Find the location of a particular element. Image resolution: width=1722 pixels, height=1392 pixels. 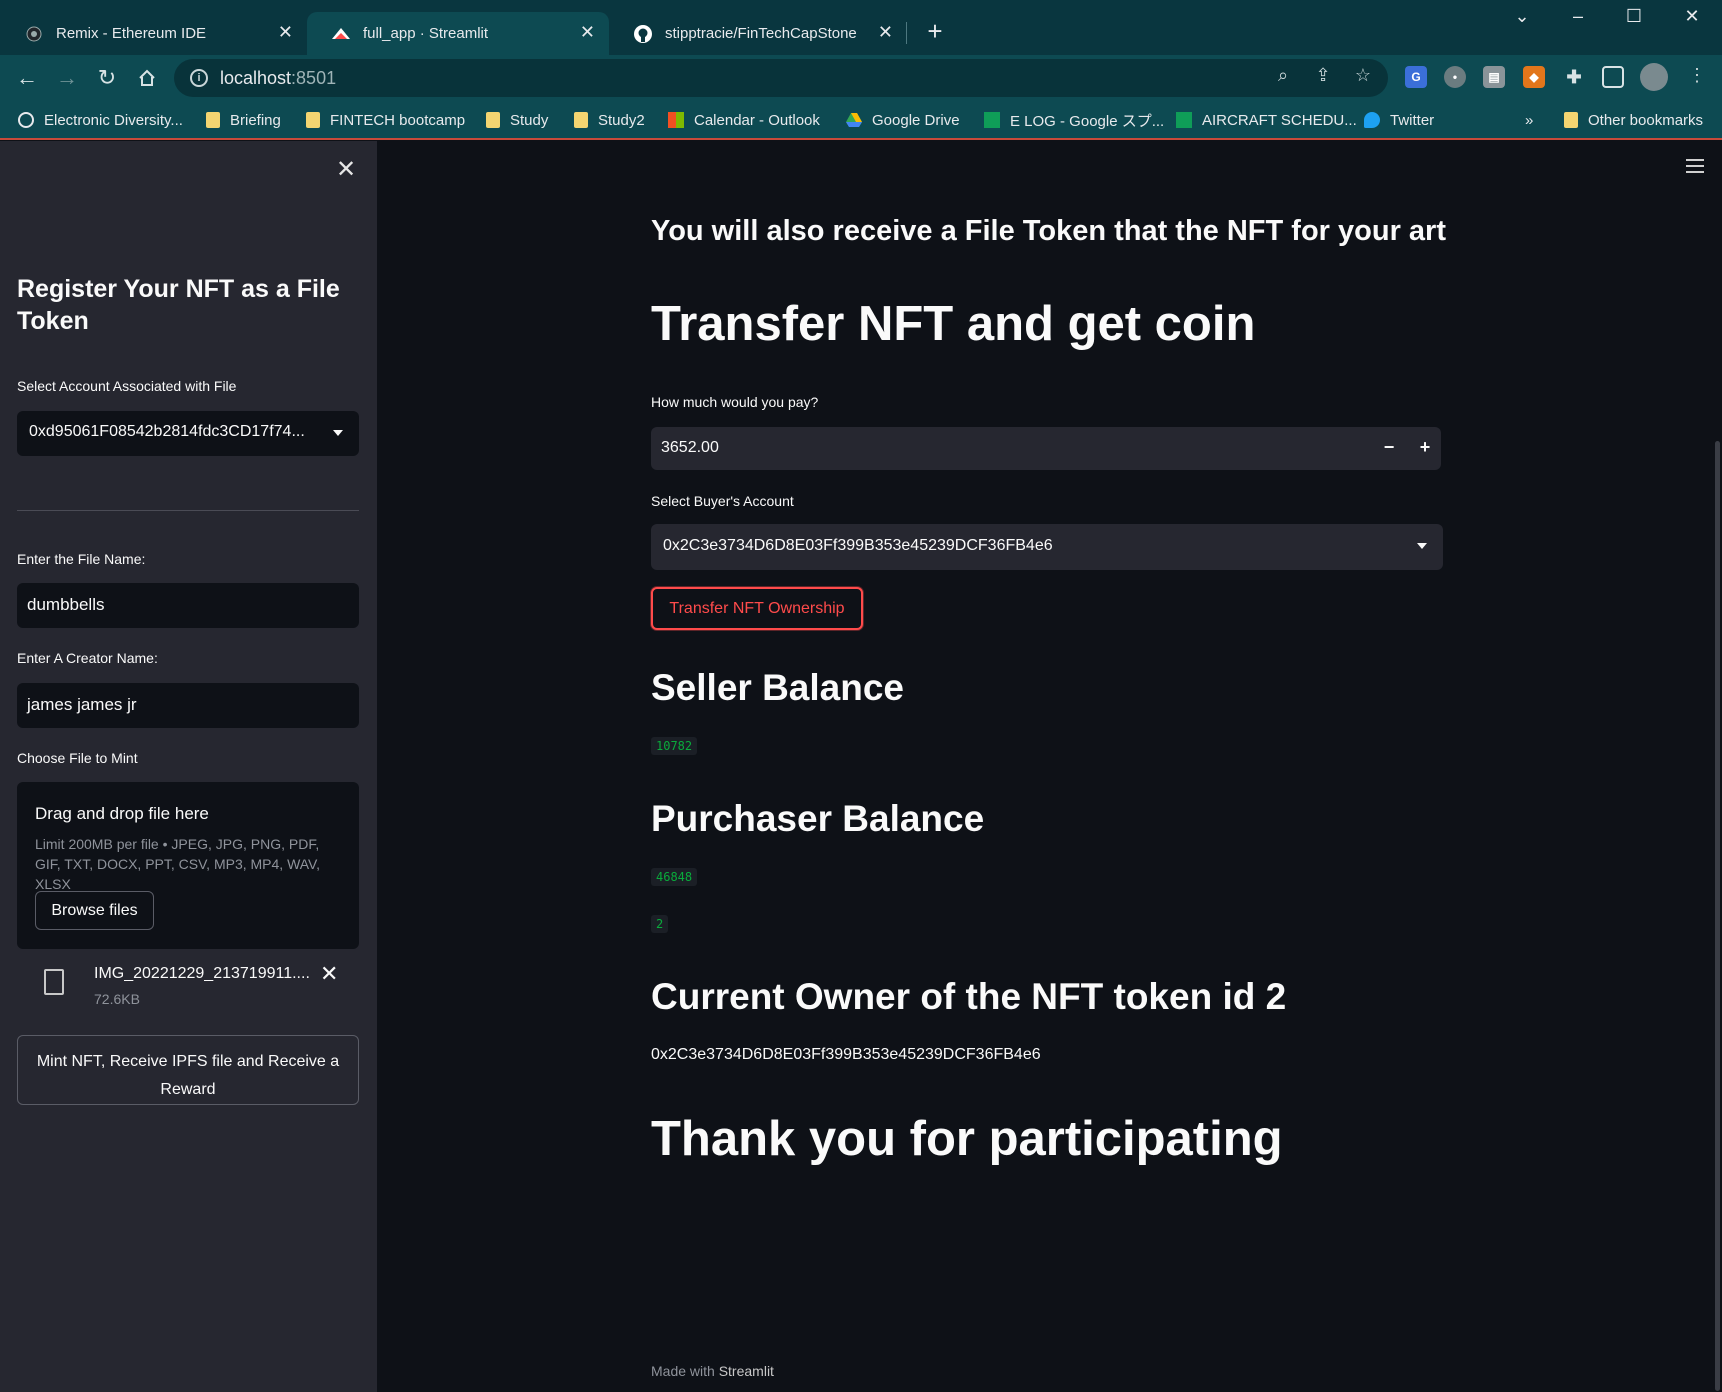

thank-you-heading: Thank you for participating is located at coordinates (967, 1139).